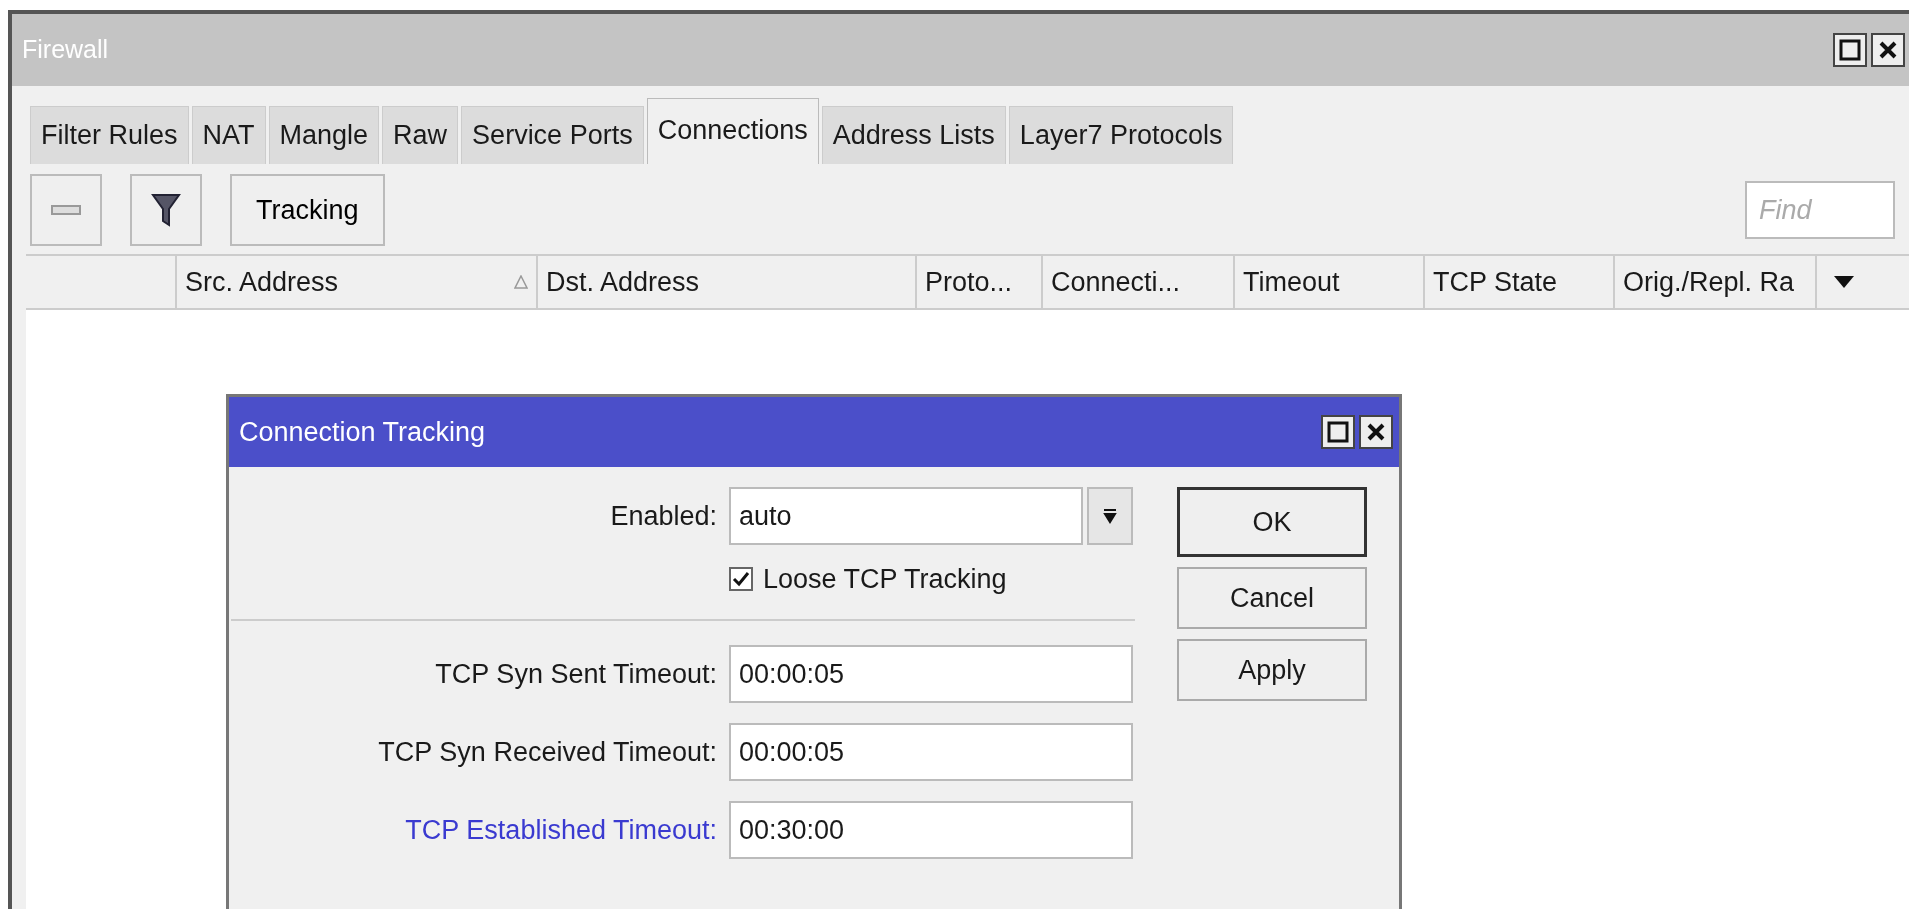 The image size is (1919, 909). I want to click on input-field: 00:30:00, so click(931, 830).